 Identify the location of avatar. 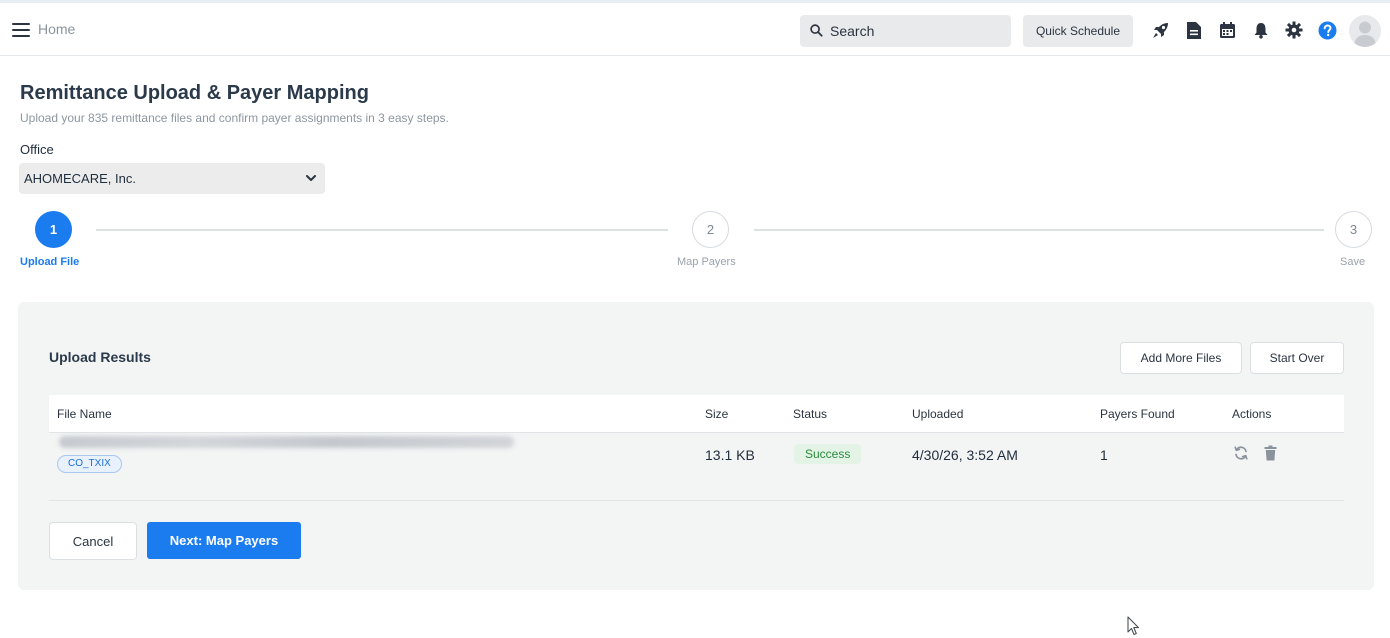
(1365, 31).